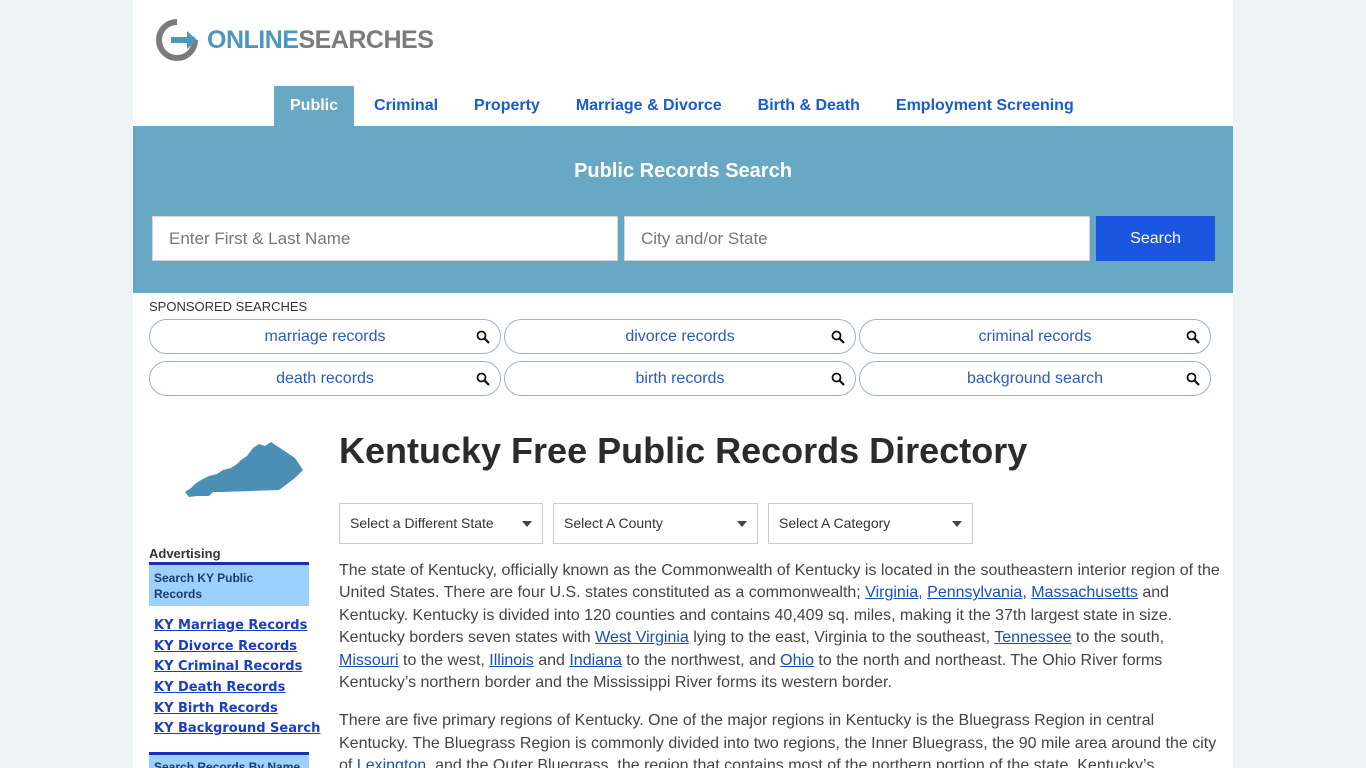 The width and height of the screenshot is (1366, 768). What do you see at coordinates (870, 523) in the screenshot?
I see `category-select: Select A Category` at bounding box center [870, 523].